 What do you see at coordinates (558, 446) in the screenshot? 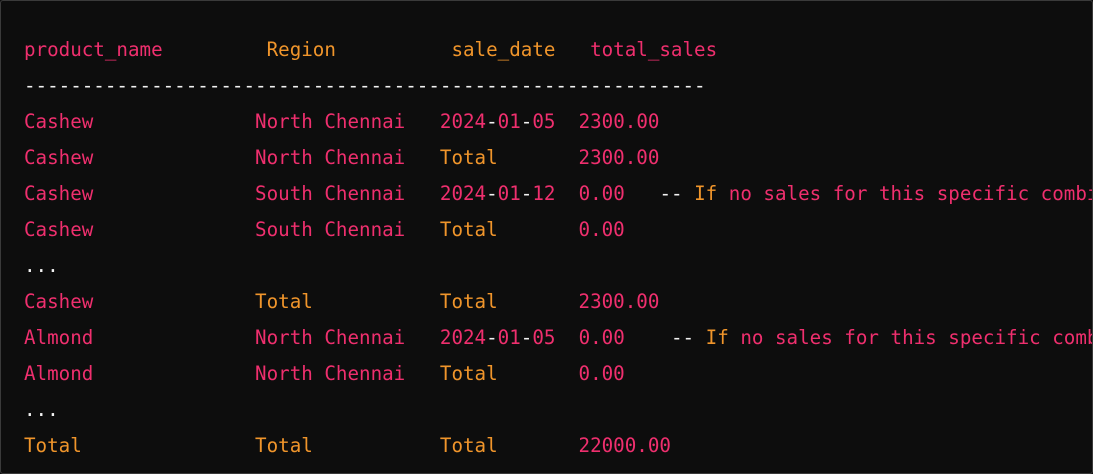
I see `table-row: Total Total Total 22000.00` at bounding box center [558, 446].